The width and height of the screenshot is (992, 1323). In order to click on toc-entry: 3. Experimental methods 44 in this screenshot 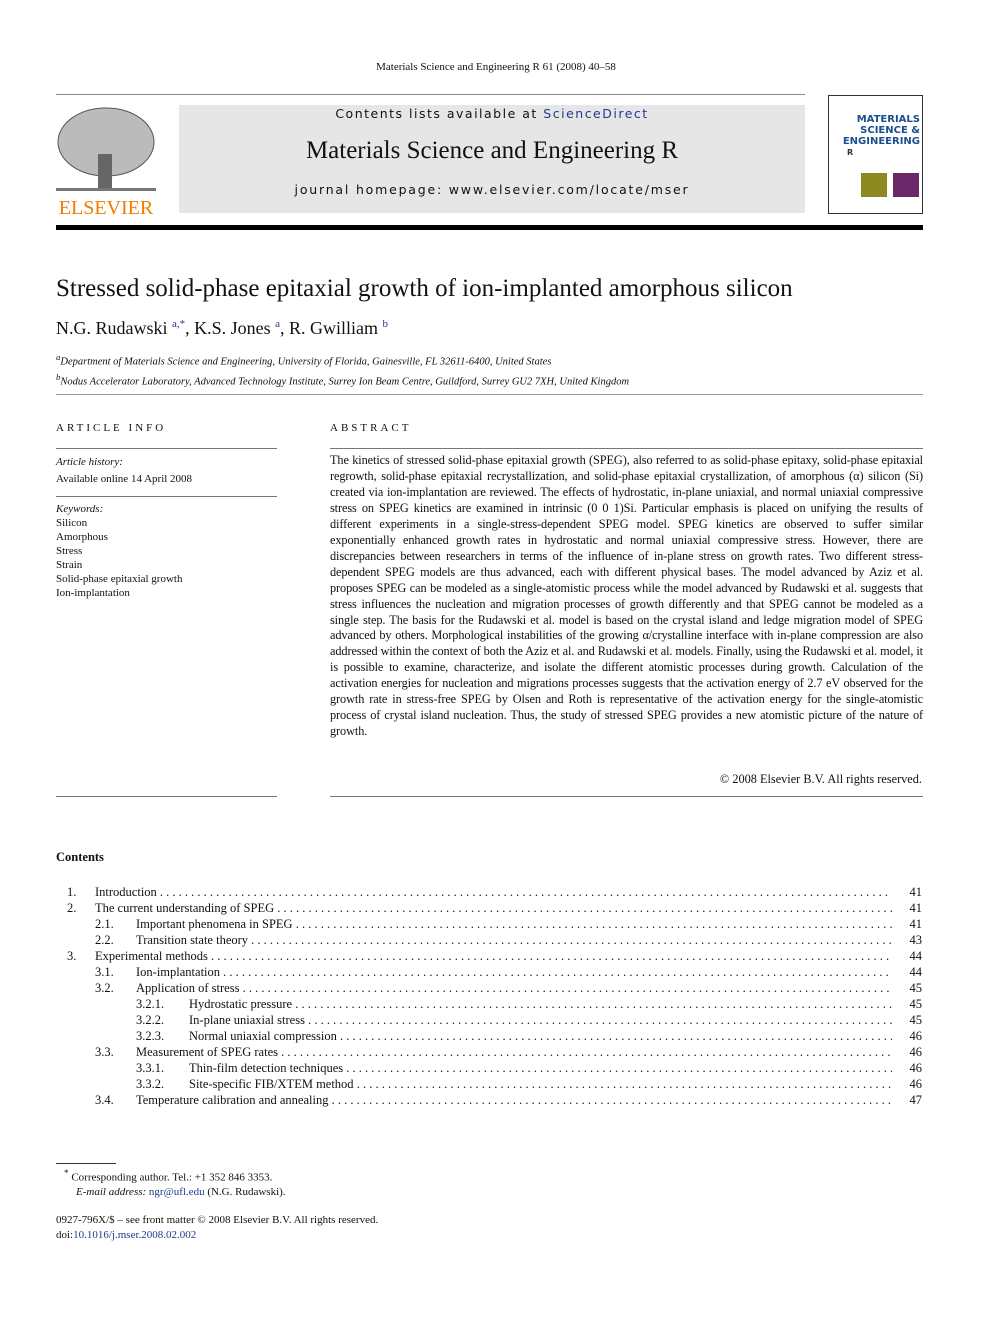, I will do `click(489, 957)`.